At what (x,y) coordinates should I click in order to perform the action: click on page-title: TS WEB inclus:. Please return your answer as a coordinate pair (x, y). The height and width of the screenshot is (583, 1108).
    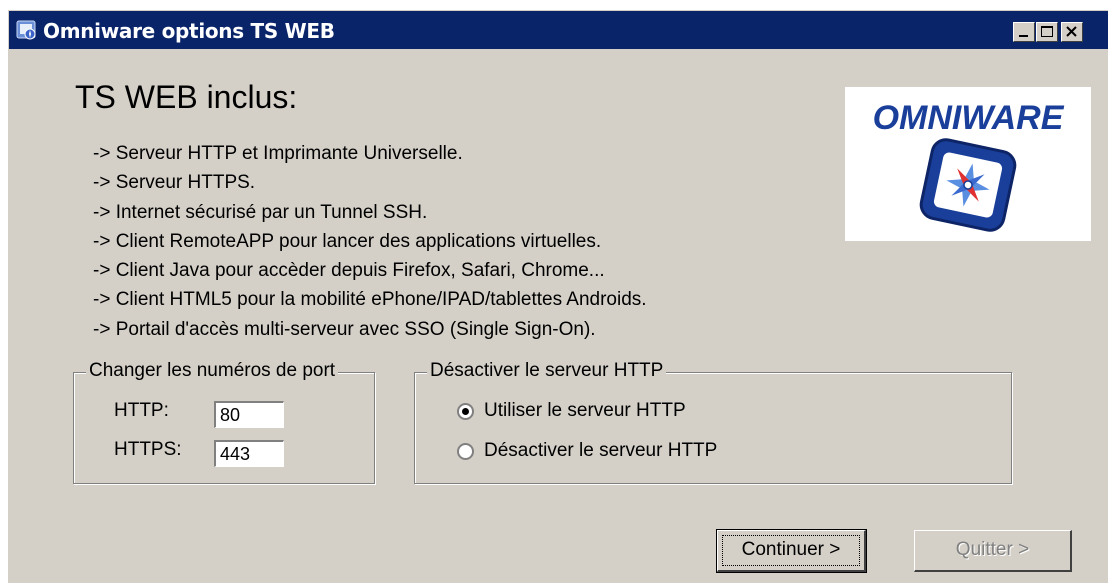
    Looking at the image, I should click on (186, 97).